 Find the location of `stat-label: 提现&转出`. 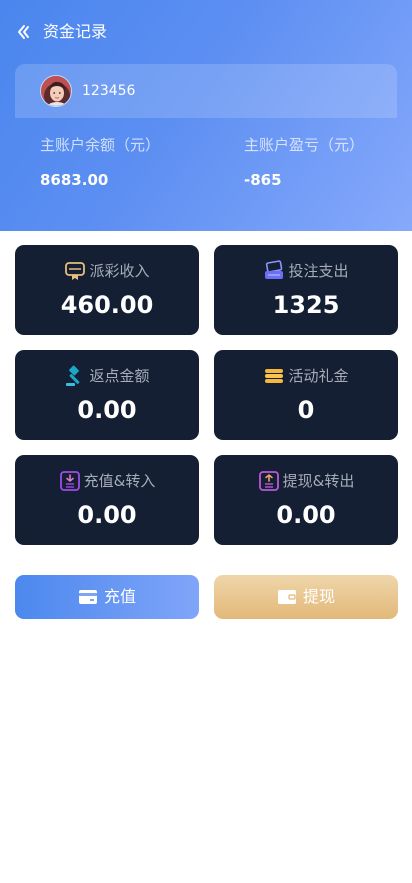

stat-label: 提现&转出 is located at coordinates (318, 481).